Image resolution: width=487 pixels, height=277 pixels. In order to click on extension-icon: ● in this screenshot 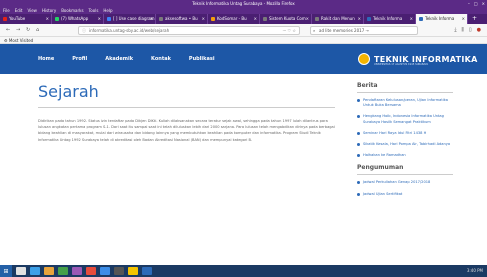, I will do `click(479, 30)`.